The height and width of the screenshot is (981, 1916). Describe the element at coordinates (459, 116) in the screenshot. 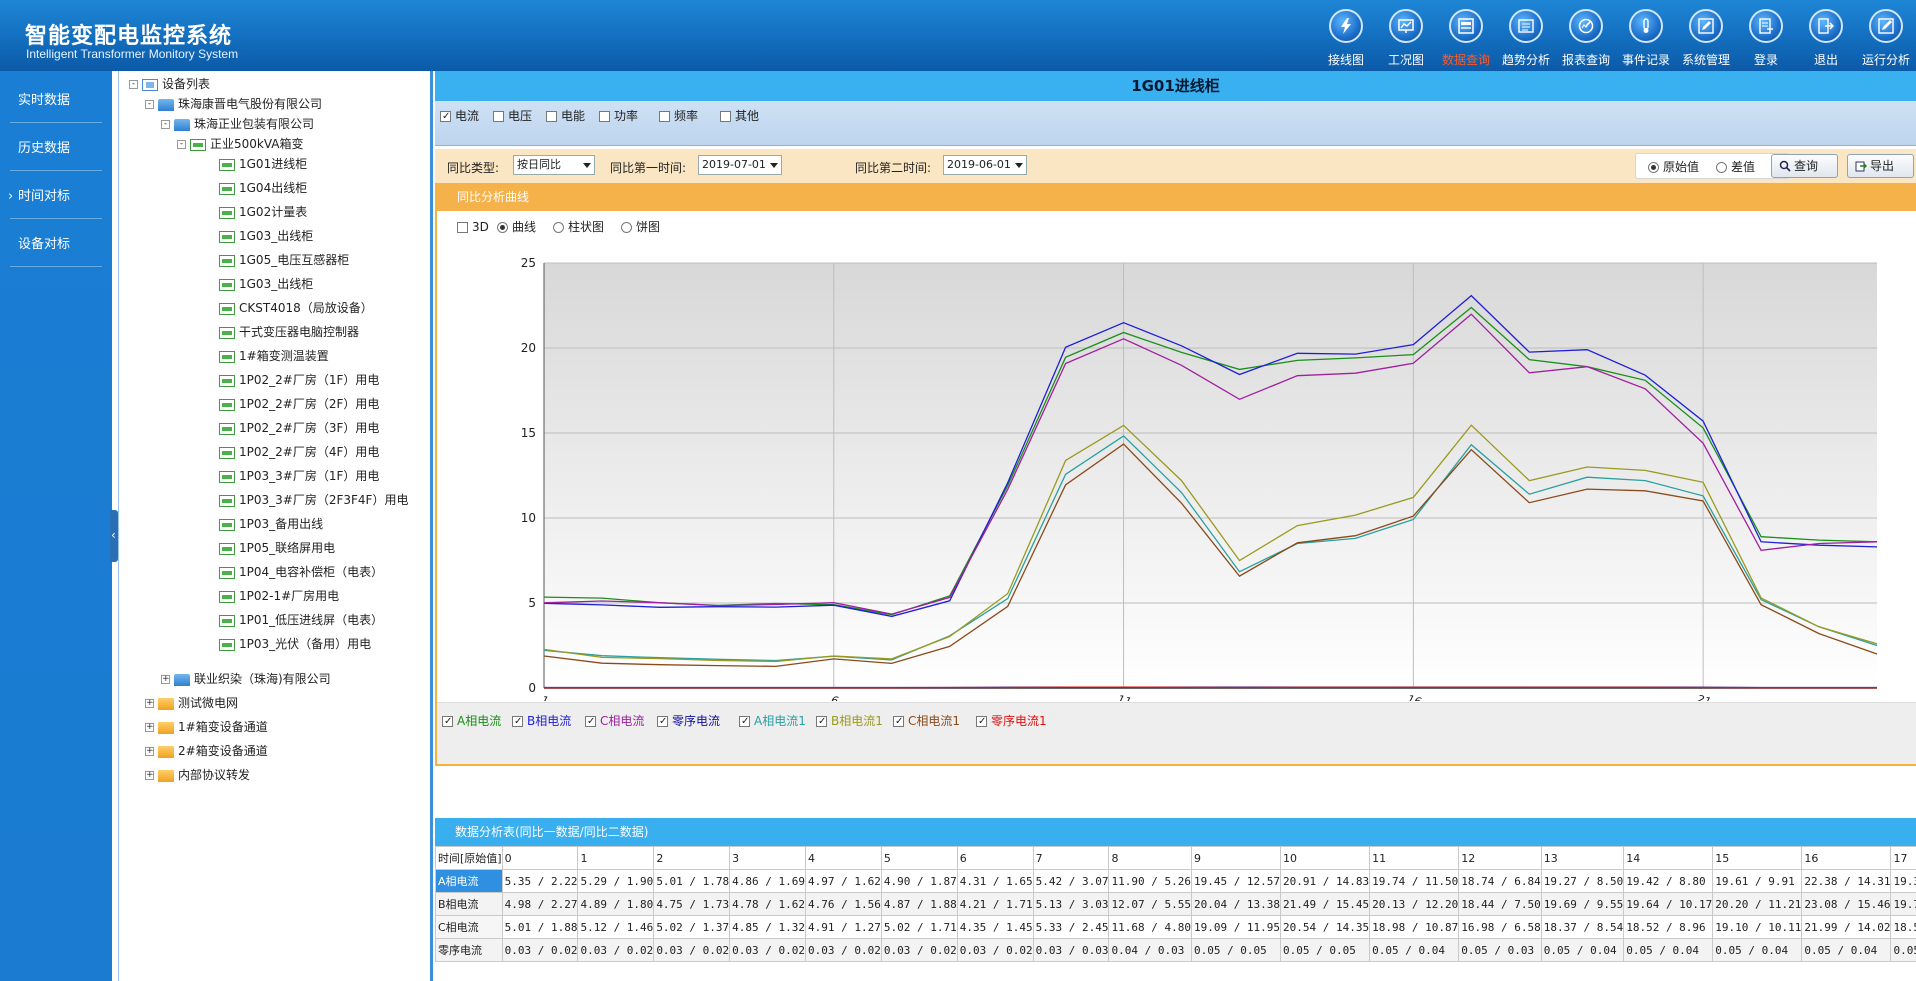

I see `filter-checkbox: 电流` at that location.